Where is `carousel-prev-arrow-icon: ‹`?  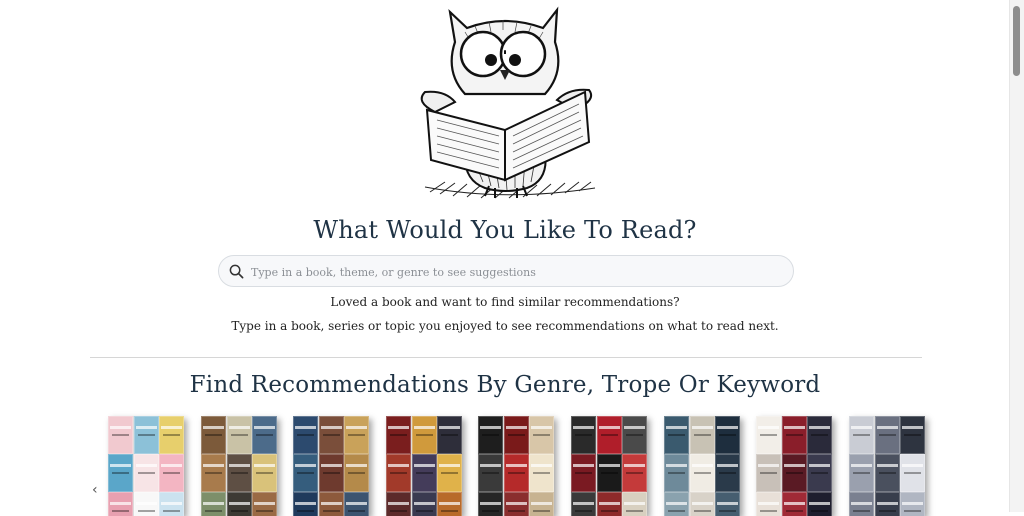 carousel-prev-arrow-icon: ‹ is located at coordinates (95, 490).